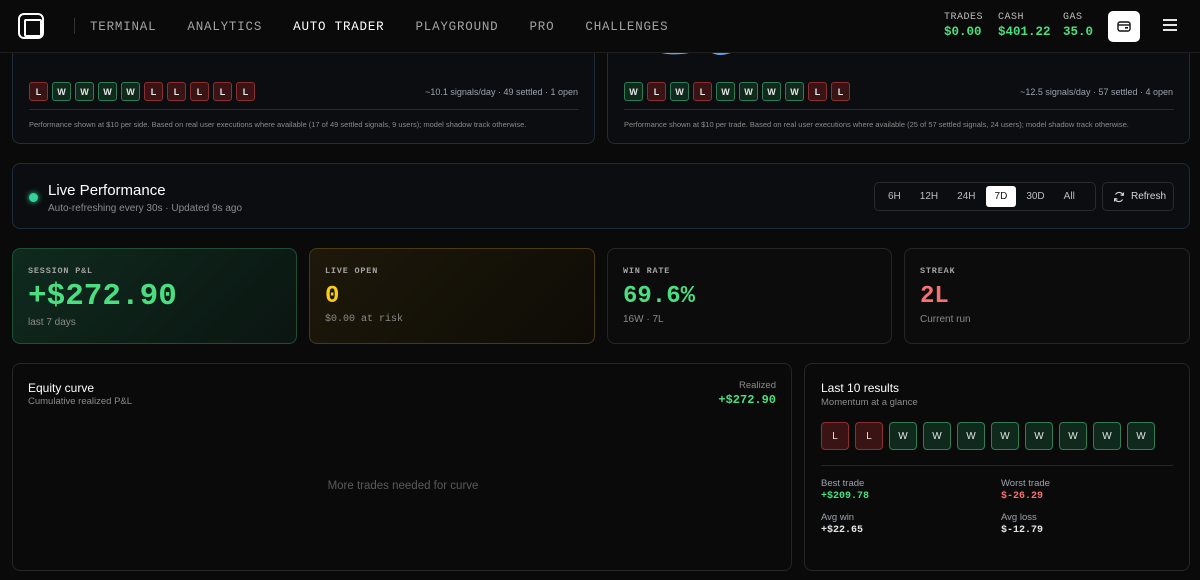 Image resolution: width=1200 pixels, height=580 pixels. Describe the element at coordinates (123, 27) in the screenshot. I see `nav-link-terminal: TERMINAL` at that location.